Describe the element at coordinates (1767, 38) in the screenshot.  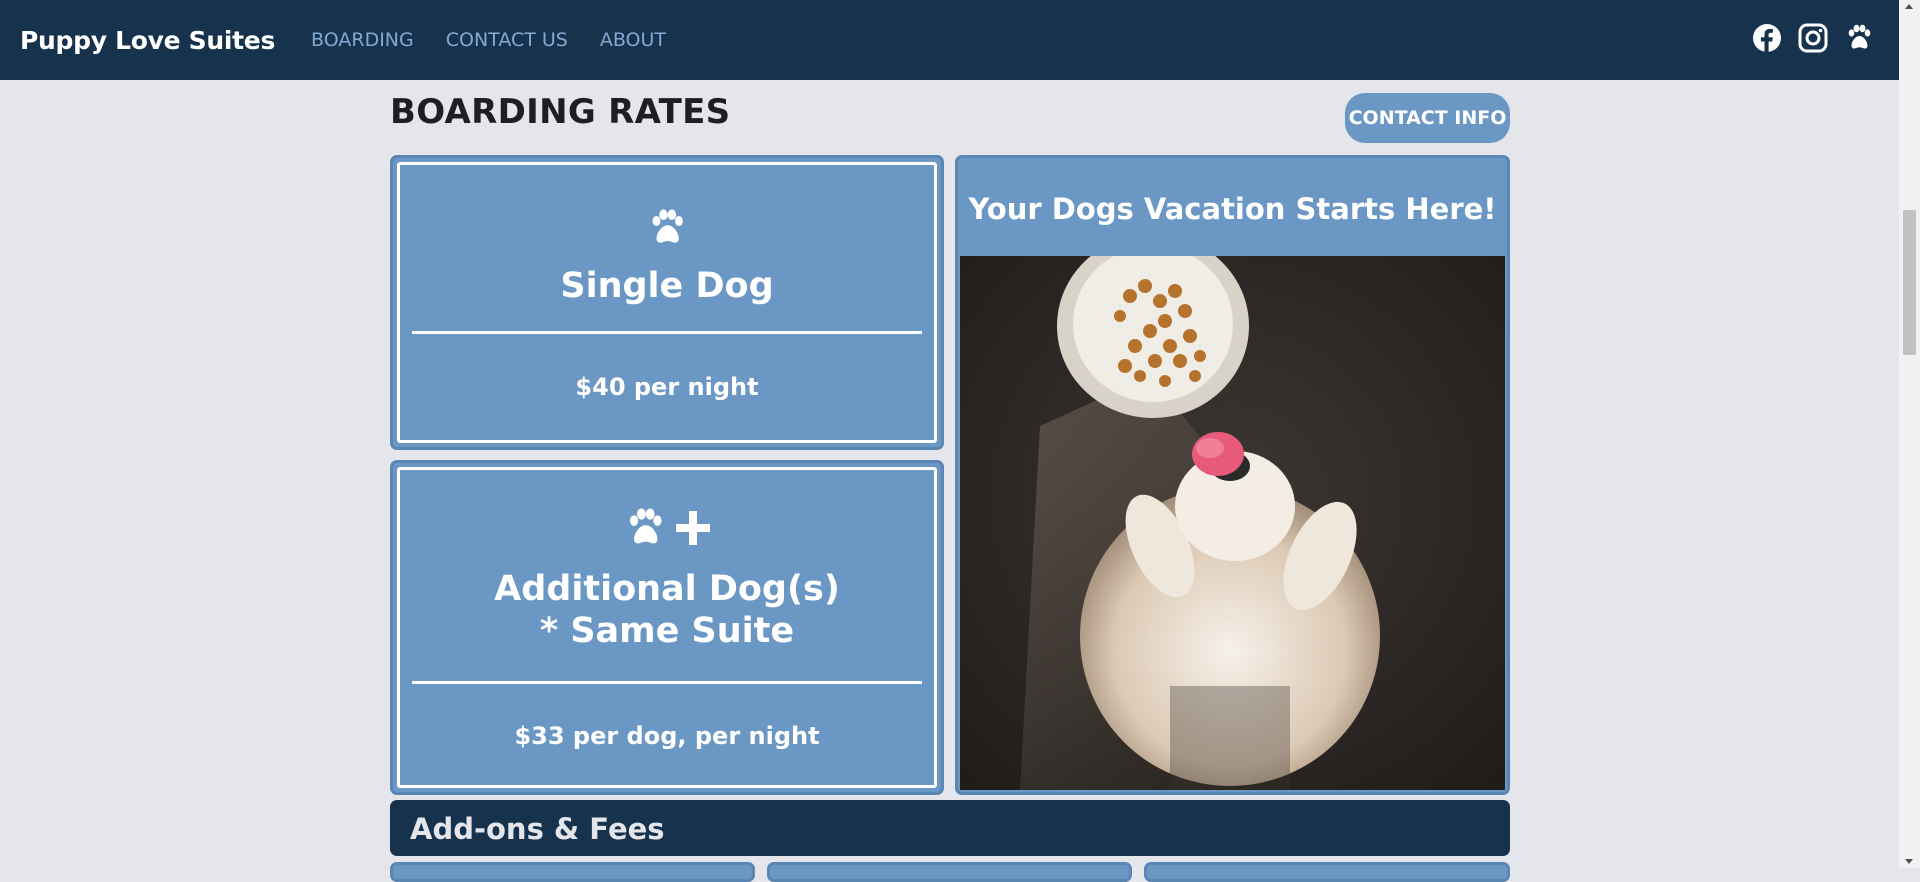
I see `facebook-icon` at that location.